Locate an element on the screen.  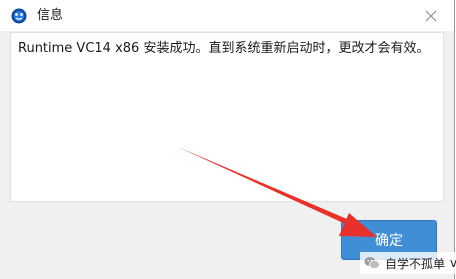
close-button is located at coordinates (431, 16).